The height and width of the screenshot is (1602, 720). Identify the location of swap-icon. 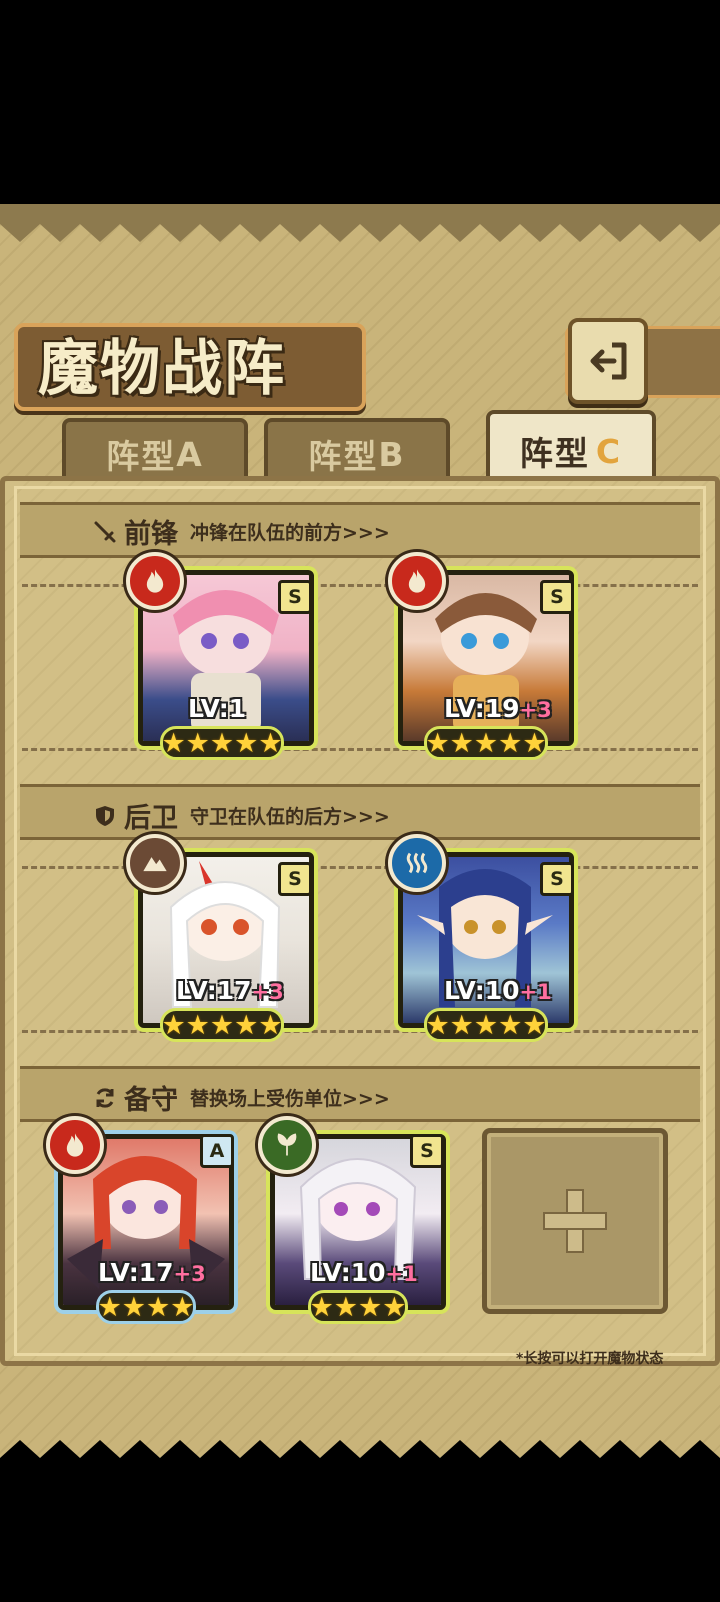
(105, 1098).